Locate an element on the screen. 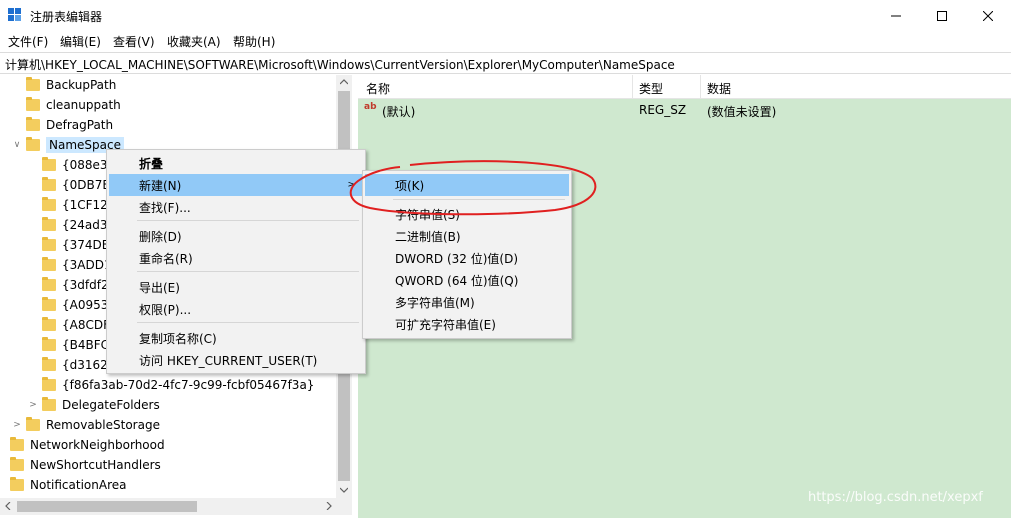 The width and height of the screenshot is (1011, 518). menu-file: 文件(F) is located at coordinates (28, 41).